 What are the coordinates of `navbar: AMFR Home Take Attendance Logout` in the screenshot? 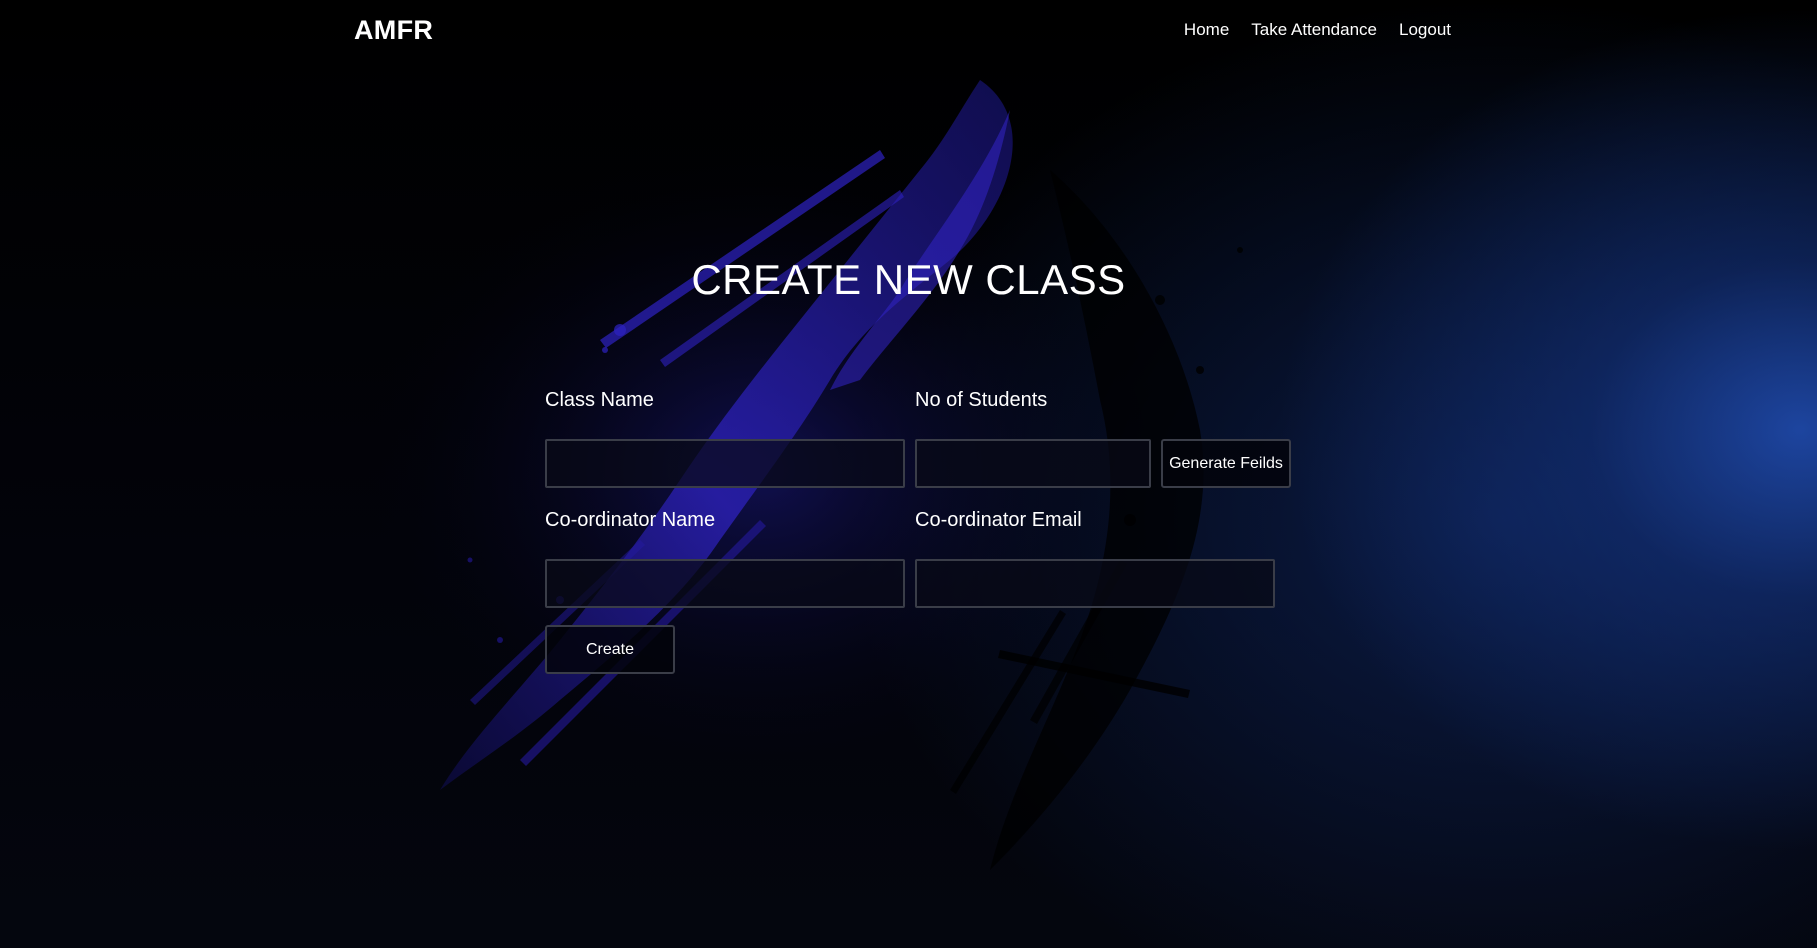 It's located at (908, 32).